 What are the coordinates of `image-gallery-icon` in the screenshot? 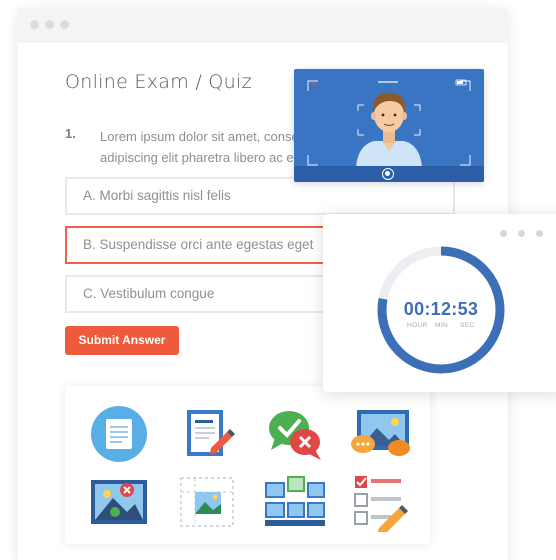 It's located at (295, 502).